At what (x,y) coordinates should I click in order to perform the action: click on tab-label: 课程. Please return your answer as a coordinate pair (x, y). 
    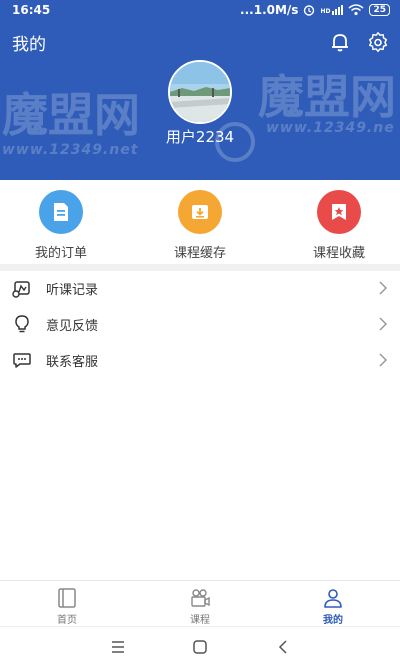
    Looking at the image, I should click on (200, 620).